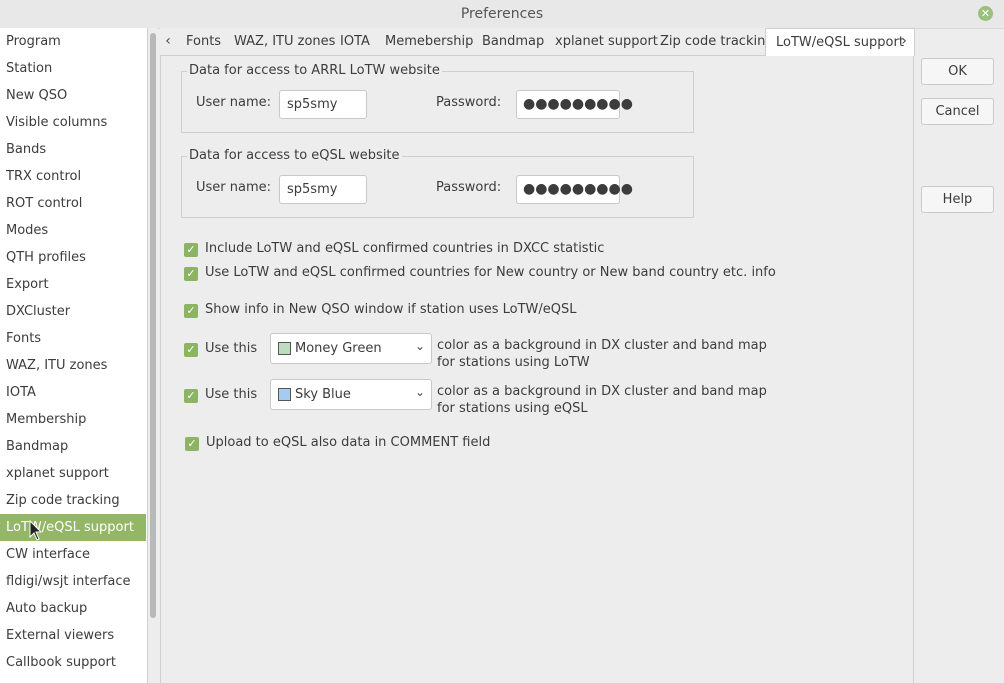 The height and width of the screenshot is (683, 1004). Describe the element at coordinates (314, 71) in the screenshot. I see `lotw-group-title: Data for access to ARRL LoTW website` at that location.